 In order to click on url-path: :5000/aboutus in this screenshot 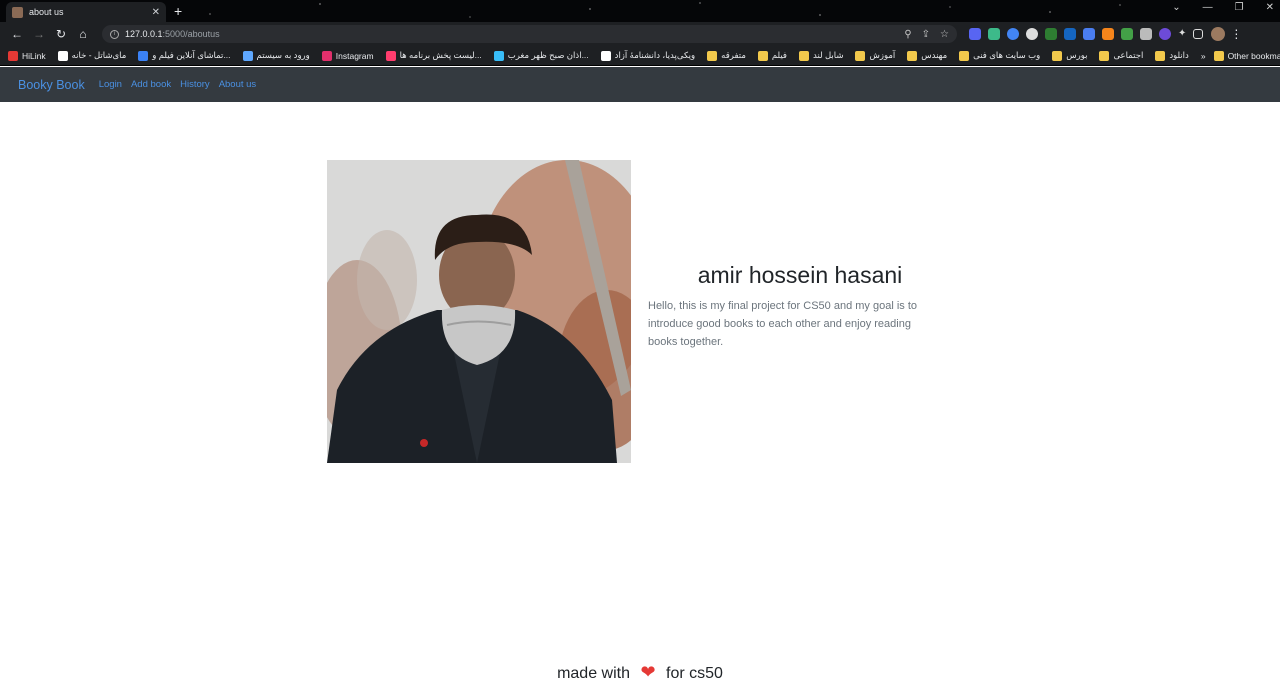, I will do `click(191, 34)`.